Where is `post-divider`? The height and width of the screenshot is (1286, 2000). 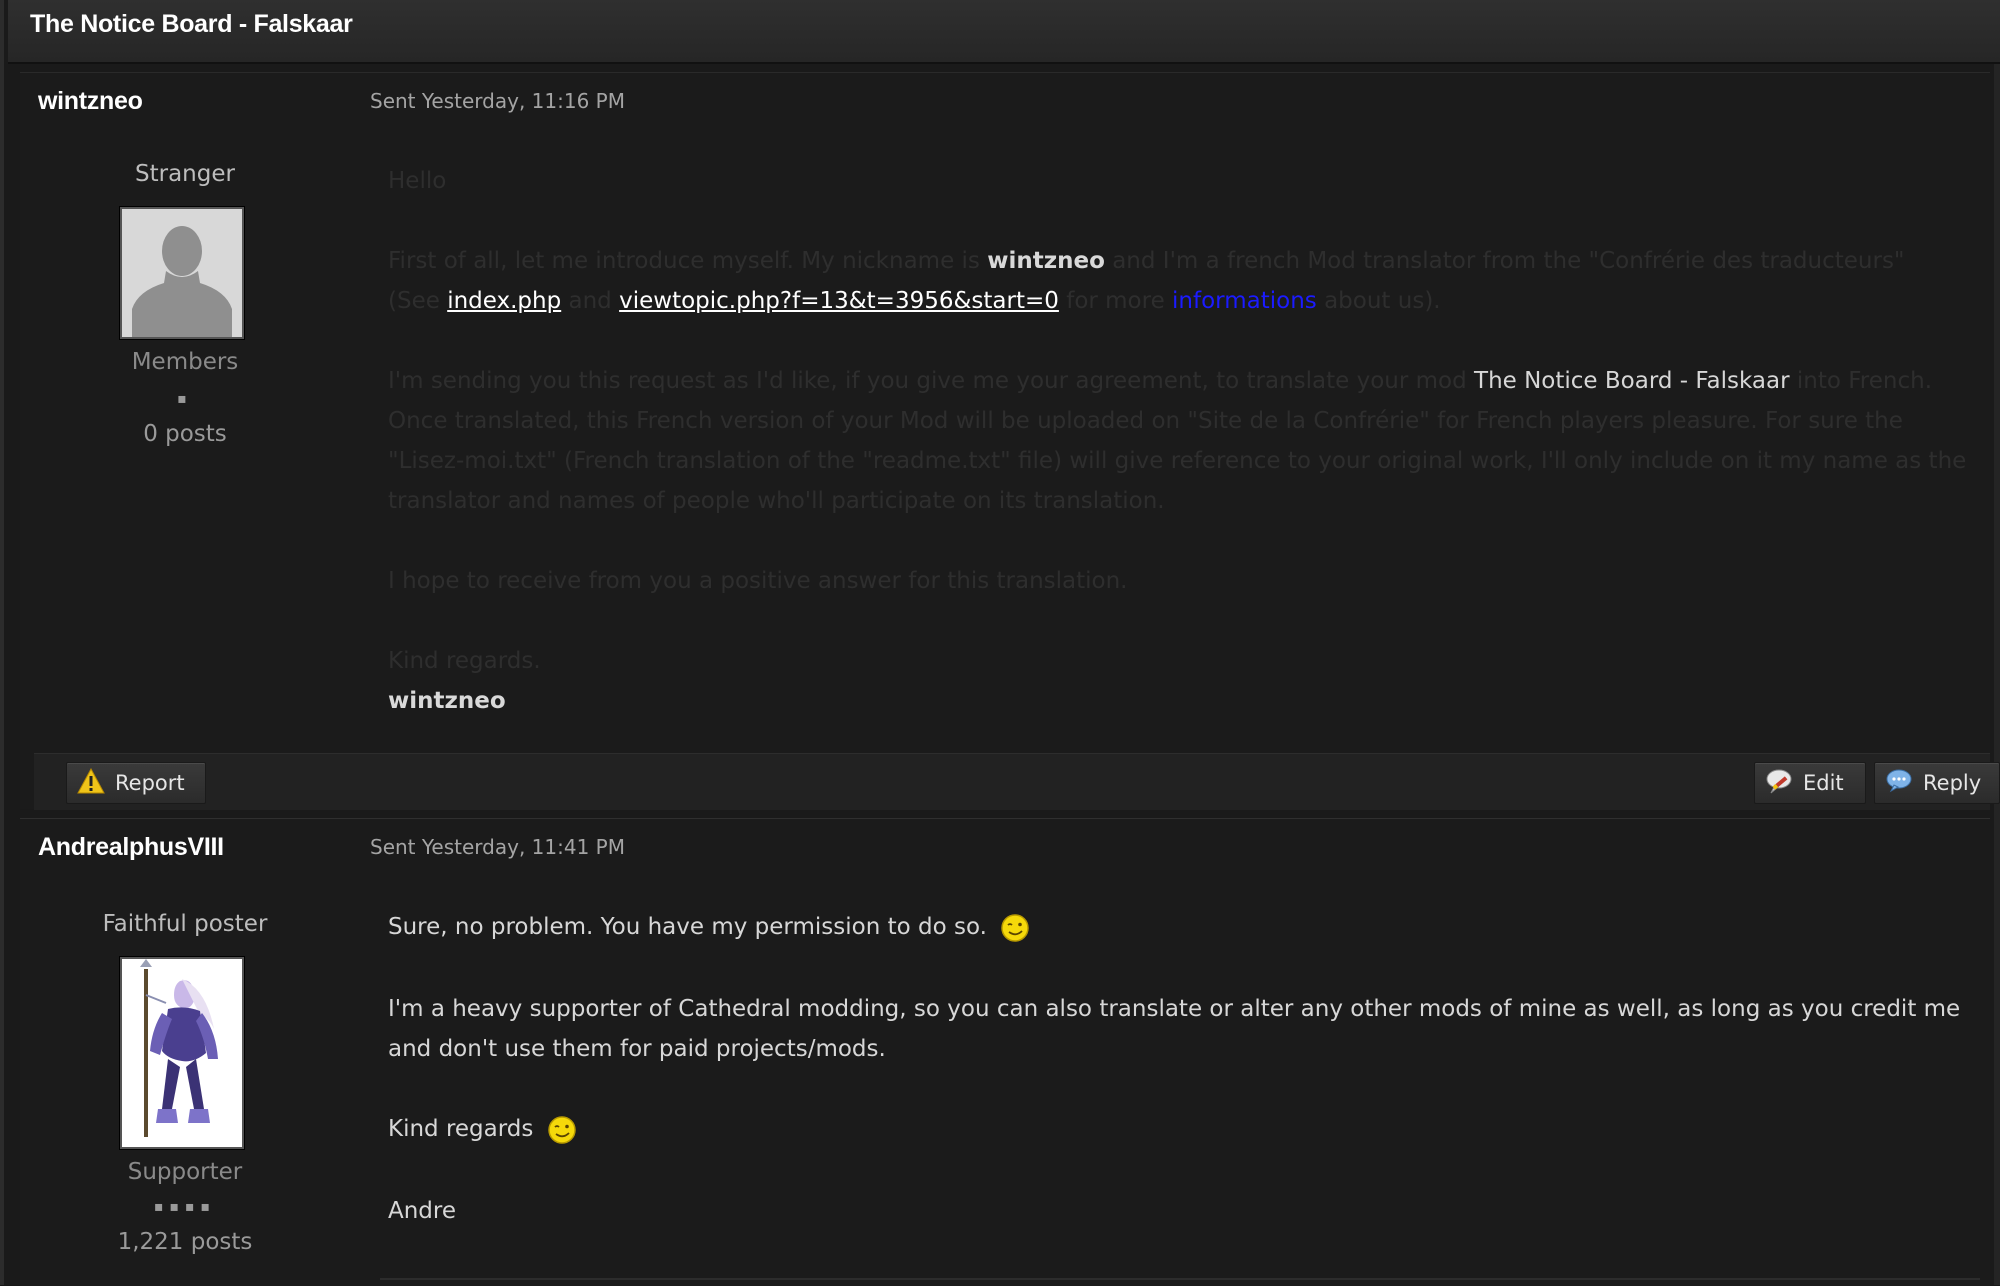 post-divider is located at coordinates (1180, 1279).